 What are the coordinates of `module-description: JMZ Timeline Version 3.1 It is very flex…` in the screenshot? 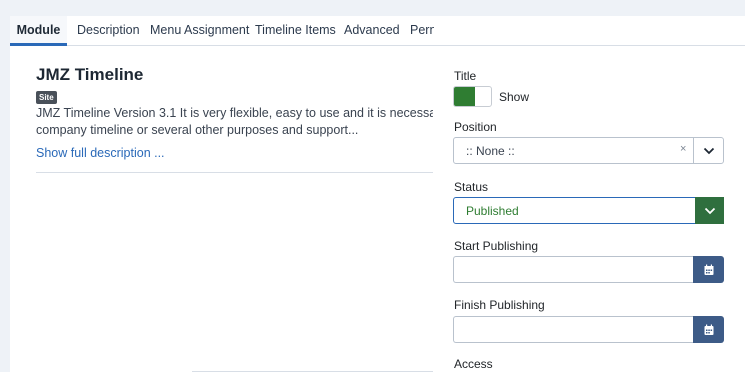 It's located at (234, 122).